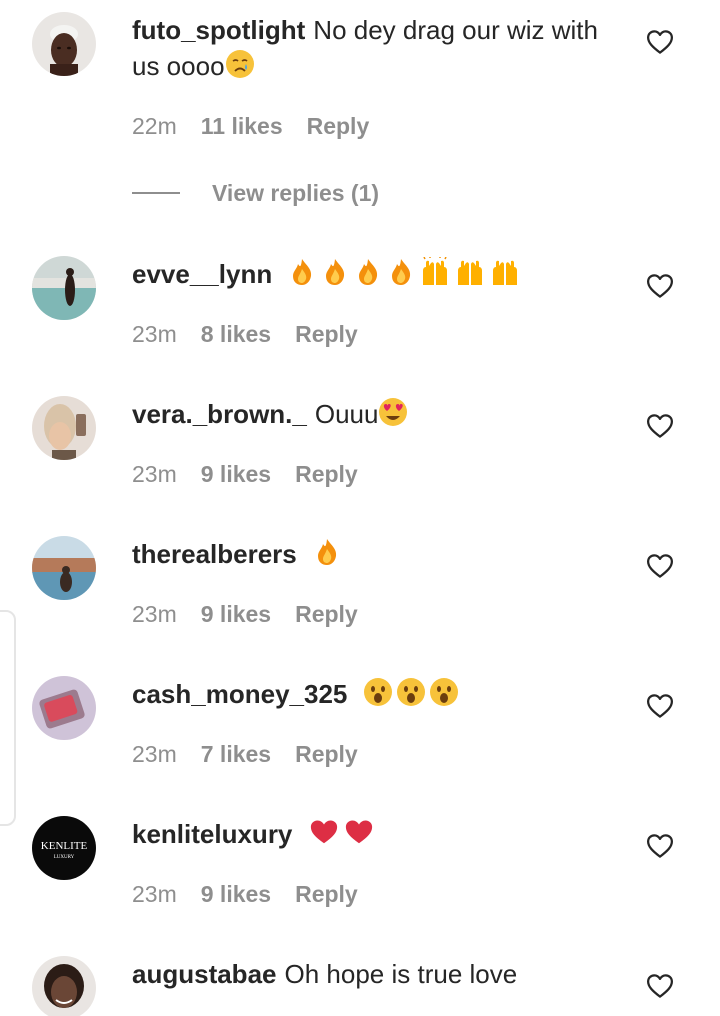 The width and height of the screenshot is (720, 1016). Describe the element at coordinates (240, 68) in the screenshot. I see `crying-face-icon` at that location.